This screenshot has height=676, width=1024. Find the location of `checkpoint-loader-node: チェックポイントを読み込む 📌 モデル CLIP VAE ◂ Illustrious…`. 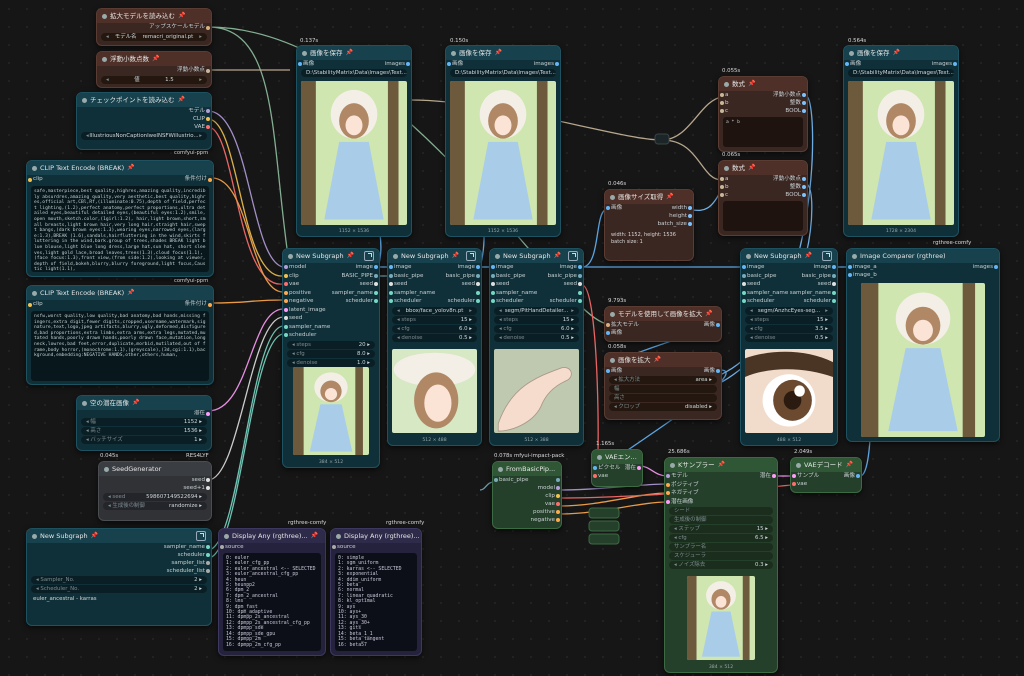

checkpoint-loader-node: チェックポイントを読み込む 📌 モデル CLIP VAE ◂ Illustrious… is located at coordinates (144, 121).